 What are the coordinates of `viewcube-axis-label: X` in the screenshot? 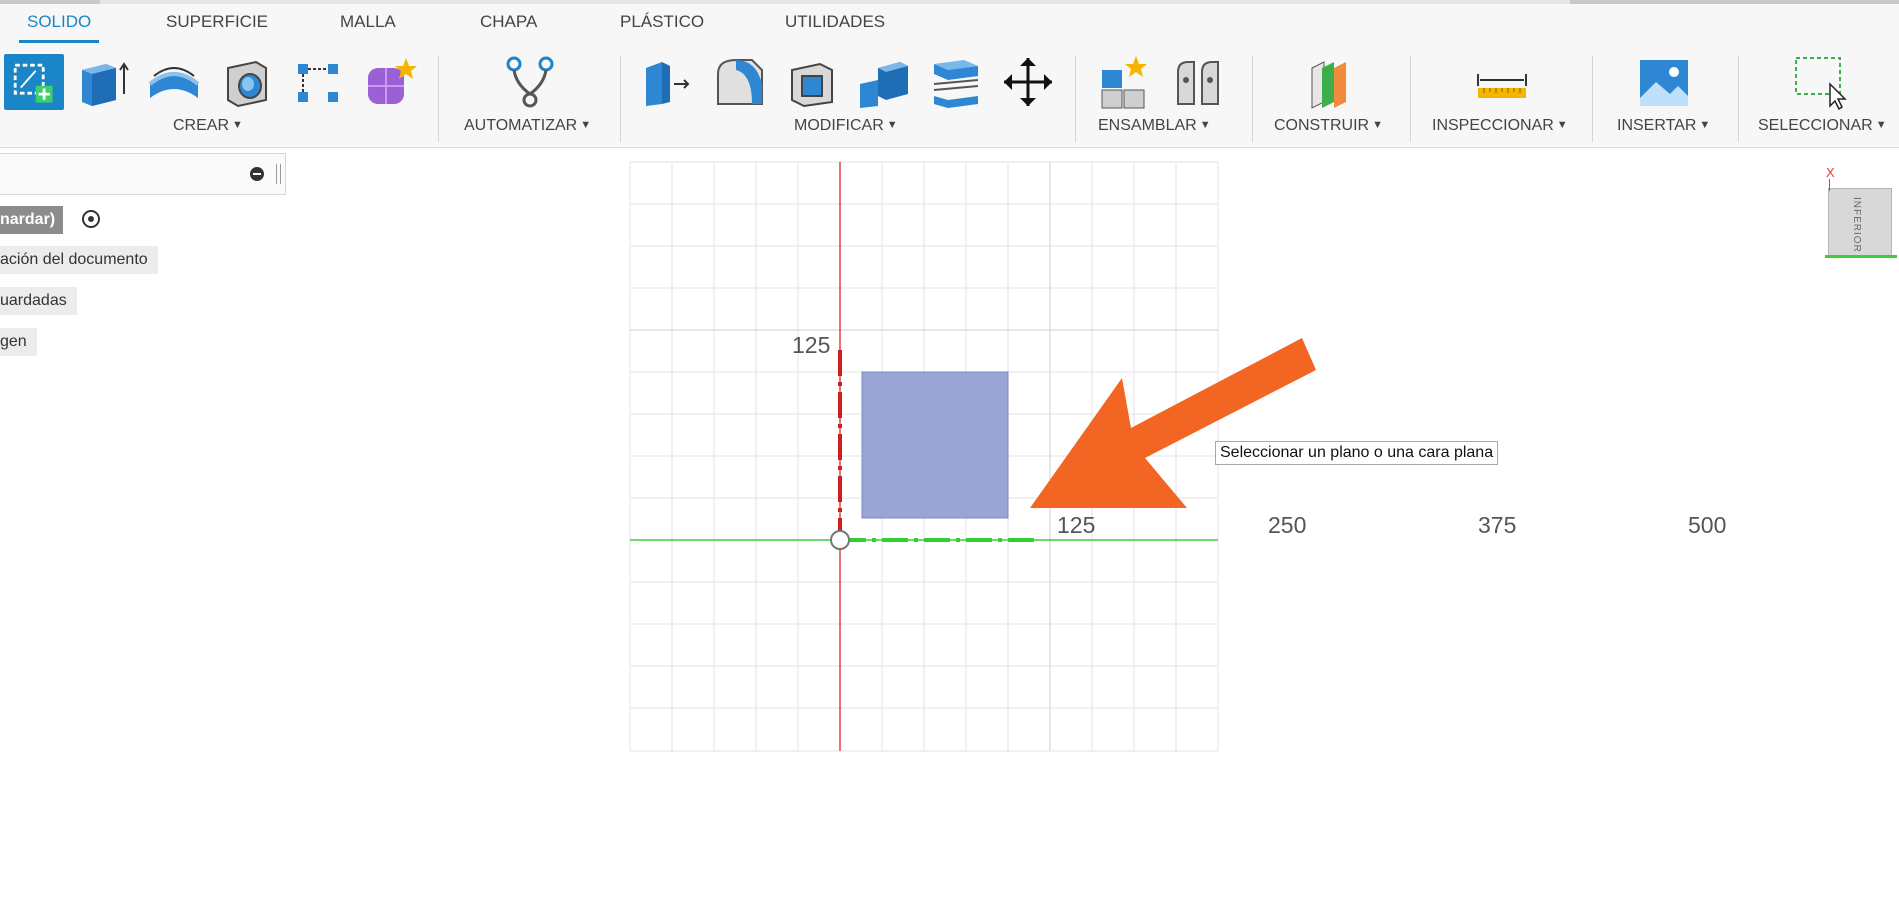 It's located at (1830, 172).